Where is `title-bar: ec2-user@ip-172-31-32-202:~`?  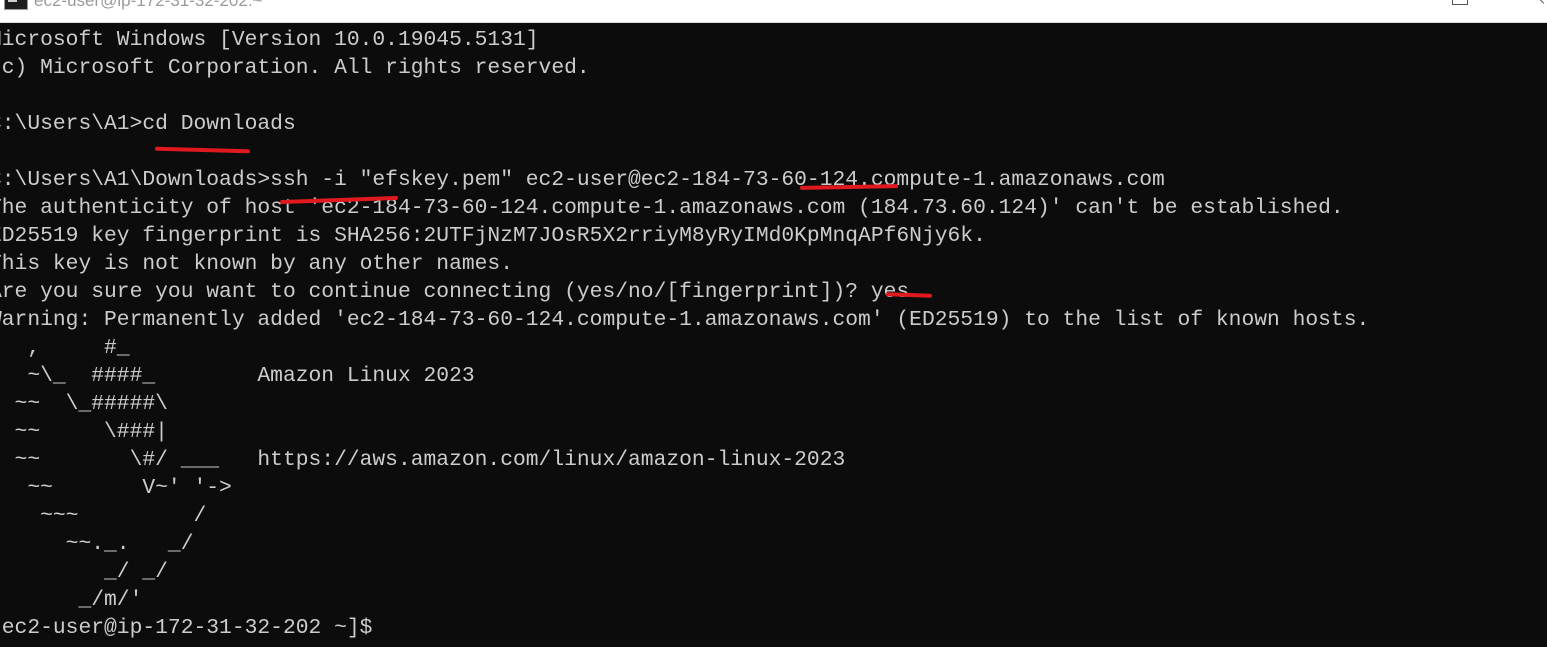 title-bar: ec2-user@ip-172-31-32-202:~ is located at coordinates (773, 11).